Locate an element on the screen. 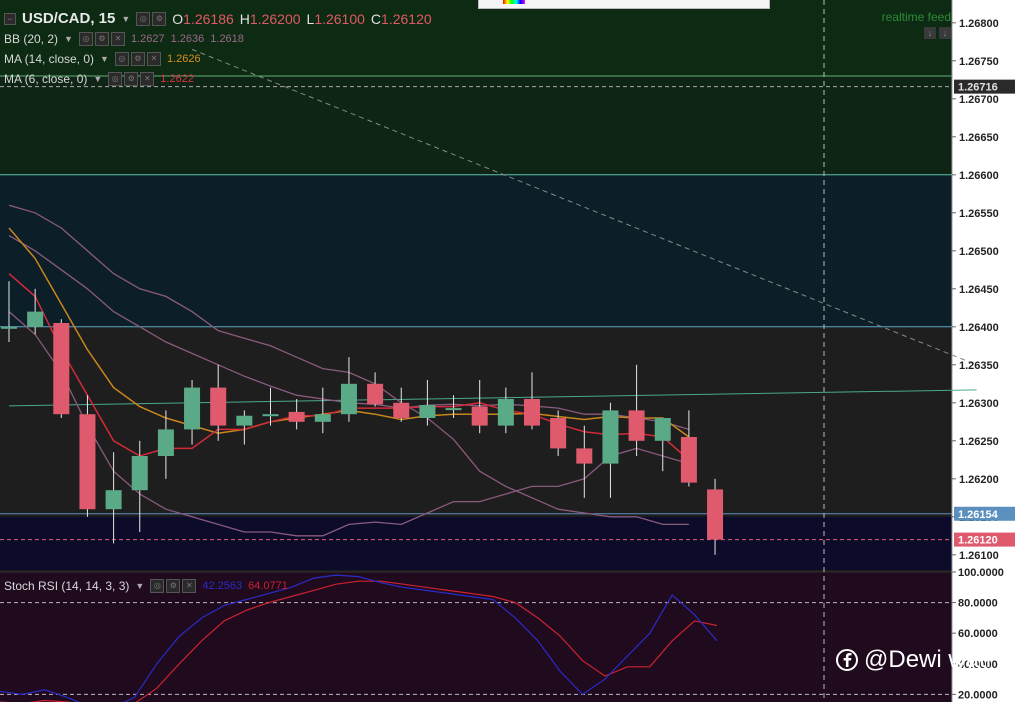  feed-controls: ↓ ↓ is located at coordinates (937, 33).